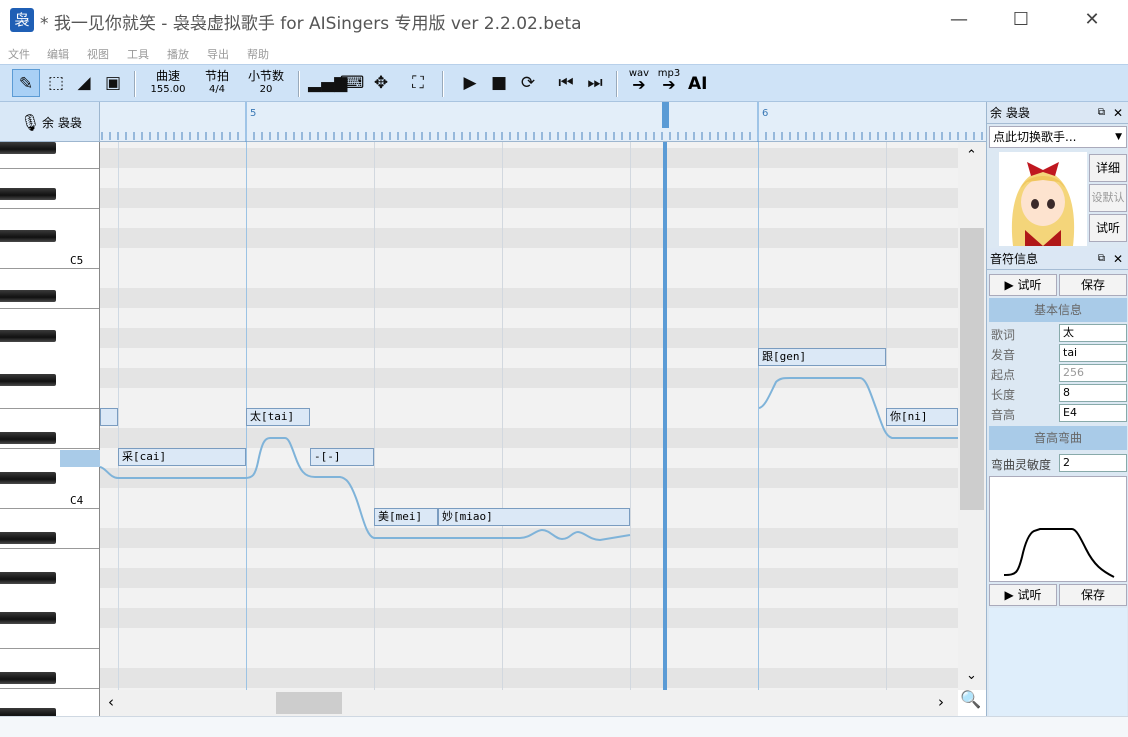 The height and width of the screenshot is (737, 1128). I want to click on pitch-label: 音高, so click(1003, 415).